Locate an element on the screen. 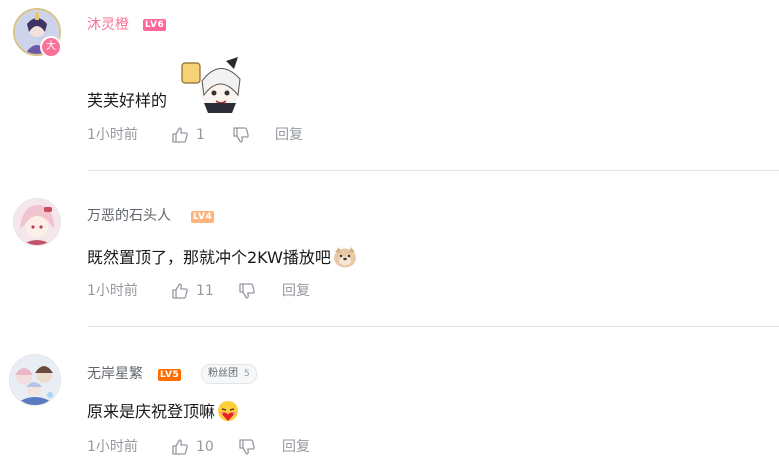 Image resolution: width=779 pixels, height=469 pixels. fan-club-label: 粉丝团 is located at coordinates (223, 373).